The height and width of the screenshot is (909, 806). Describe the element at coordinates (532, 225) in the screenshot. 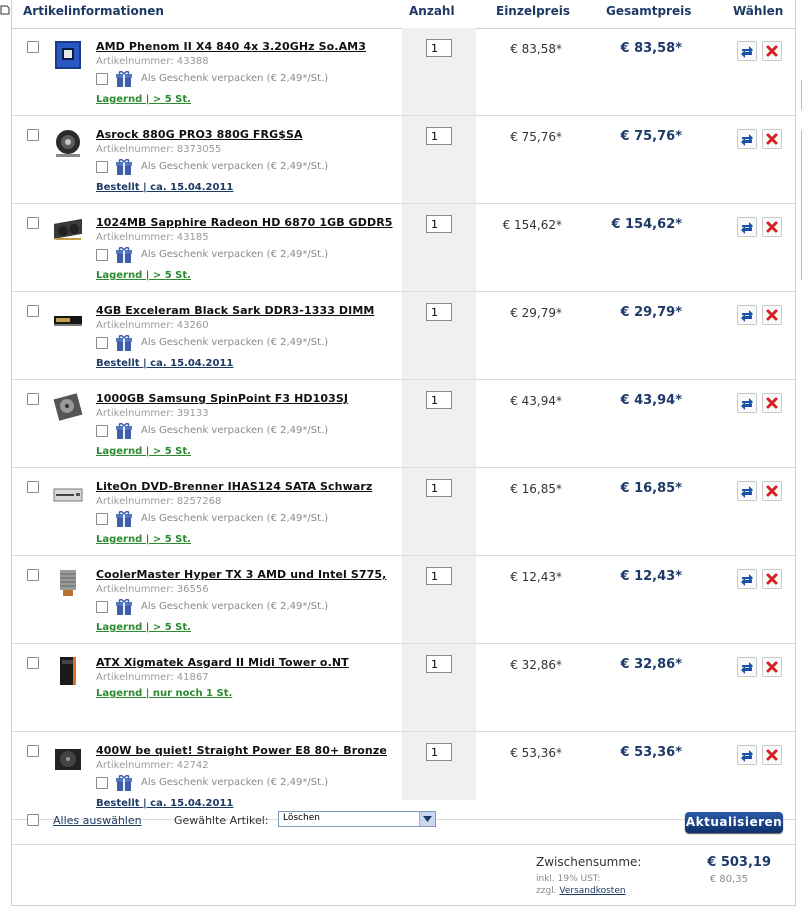

I see `unit-price: € 154,62*` at that location.